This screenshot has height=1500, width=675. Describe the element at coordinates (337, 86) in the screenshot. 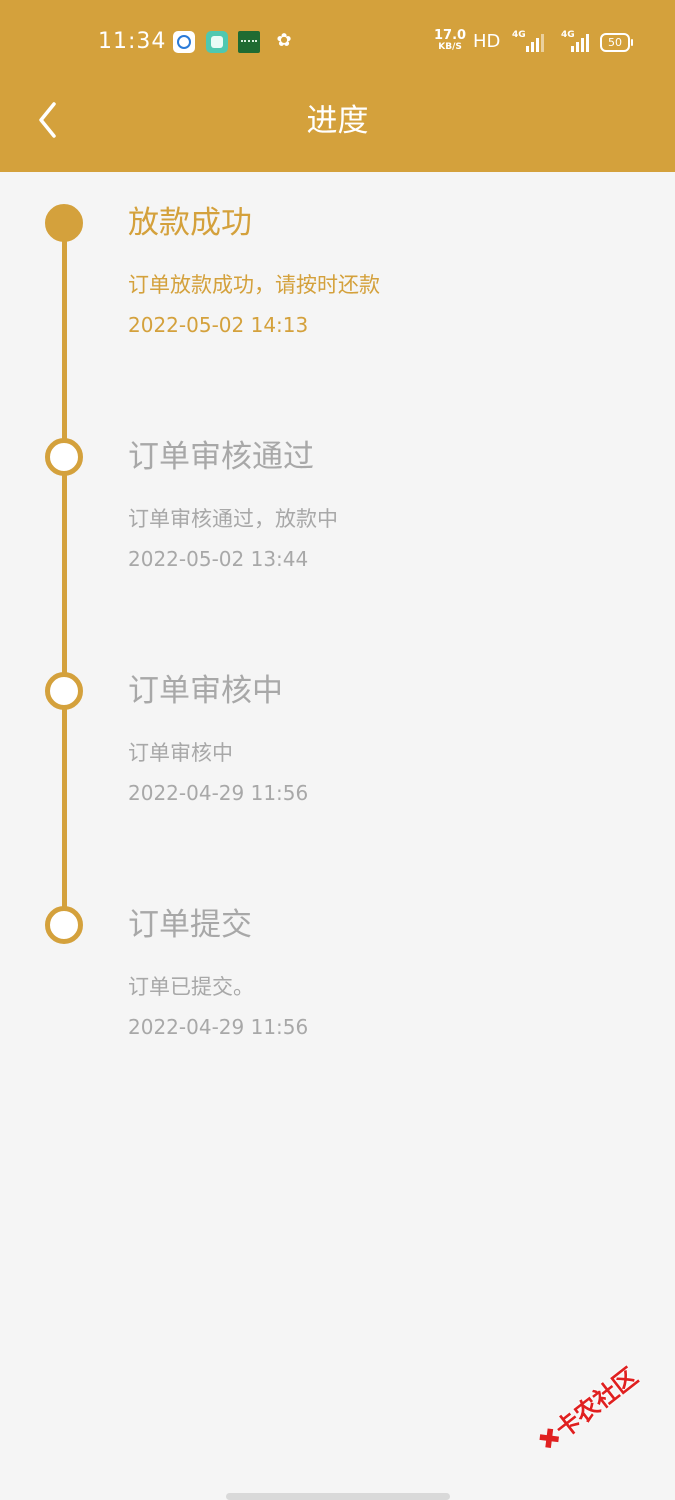

I see `header-bar: 11:34 ✿ 17.0 KB/S HD 4G 4G 50 进度` at that location.